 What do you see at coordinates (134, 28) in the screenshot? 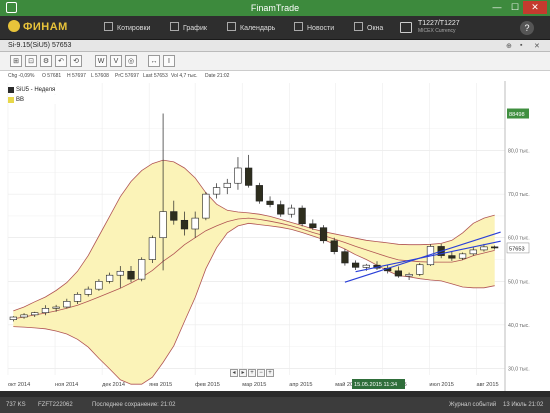
I see `nav-quotes-label: Котировки` at bounding box center [134, 28].